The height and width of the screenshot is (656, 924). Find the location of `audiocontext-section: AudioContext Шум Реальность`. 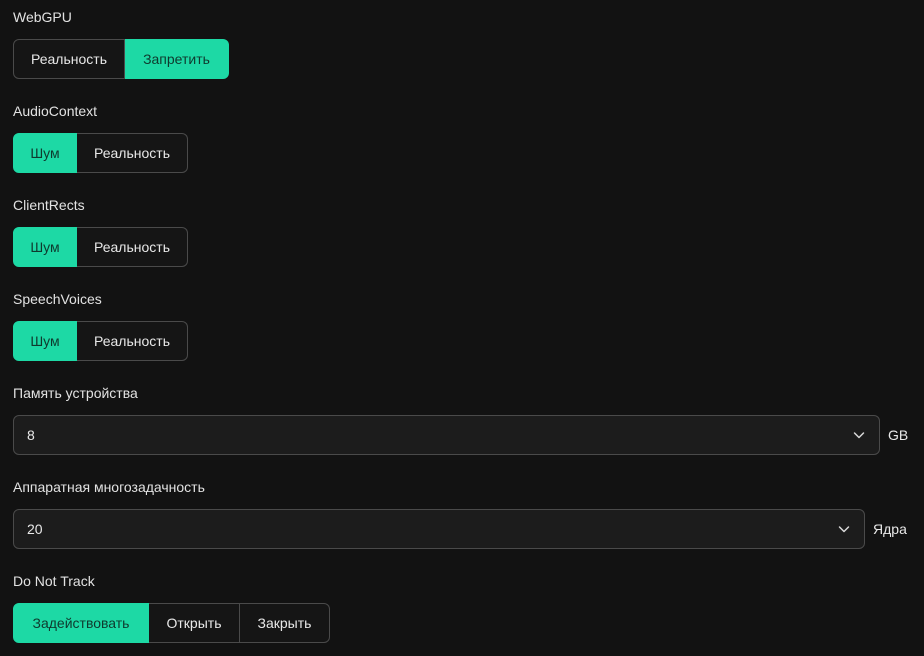

audiocontext-section: AudioContext Шум Реальность is located at coordinates (100, 137).